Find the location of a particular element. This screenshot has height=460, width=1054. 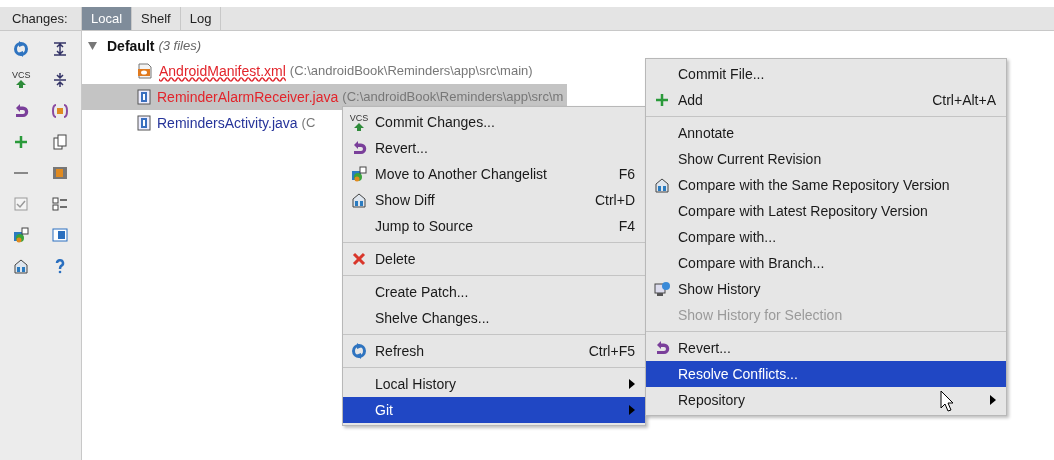

menu-item: Move to Another Changelist F6 is located at coordinates (494, 174).